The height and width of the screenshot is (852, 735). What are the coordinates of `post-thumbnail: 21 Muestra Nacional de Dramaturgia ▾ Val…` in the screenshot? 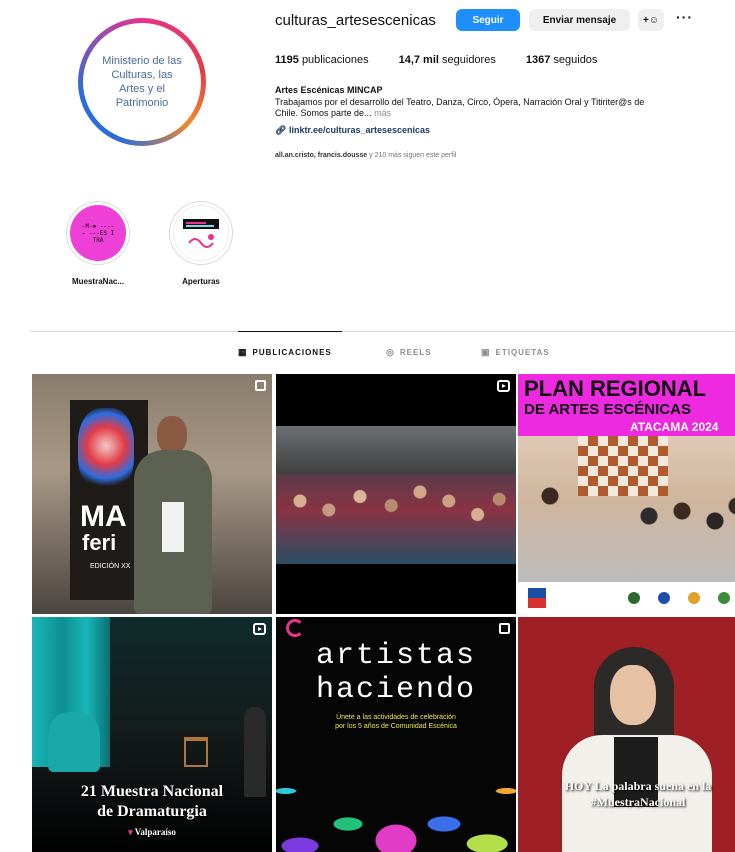 It's located at (152, 734).